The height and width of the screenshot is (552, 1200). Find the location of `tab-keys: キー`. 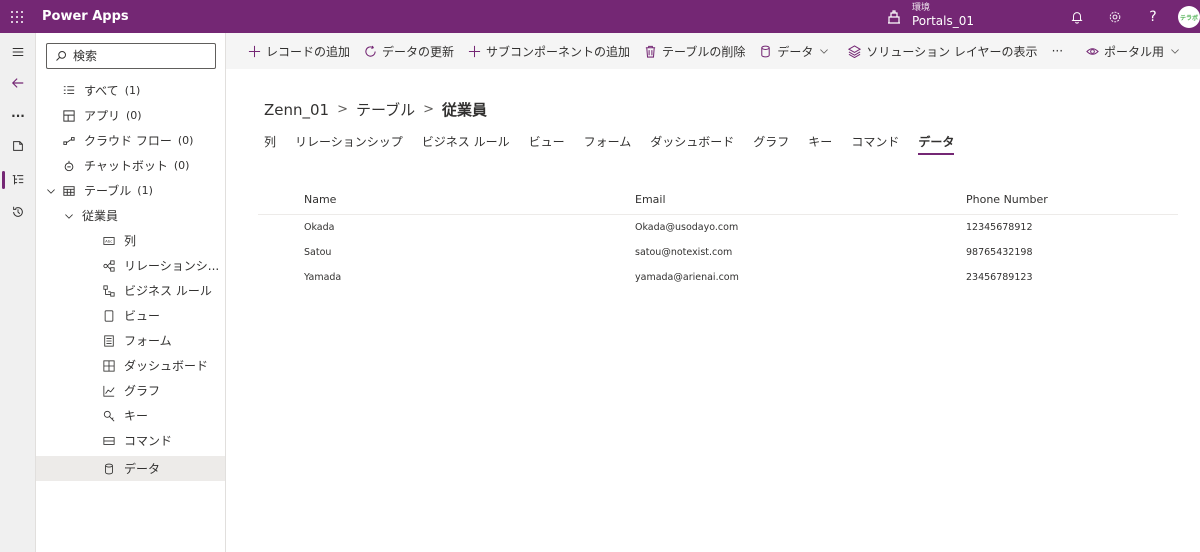

tab-keys: キー is located at coordinates (820, 144).